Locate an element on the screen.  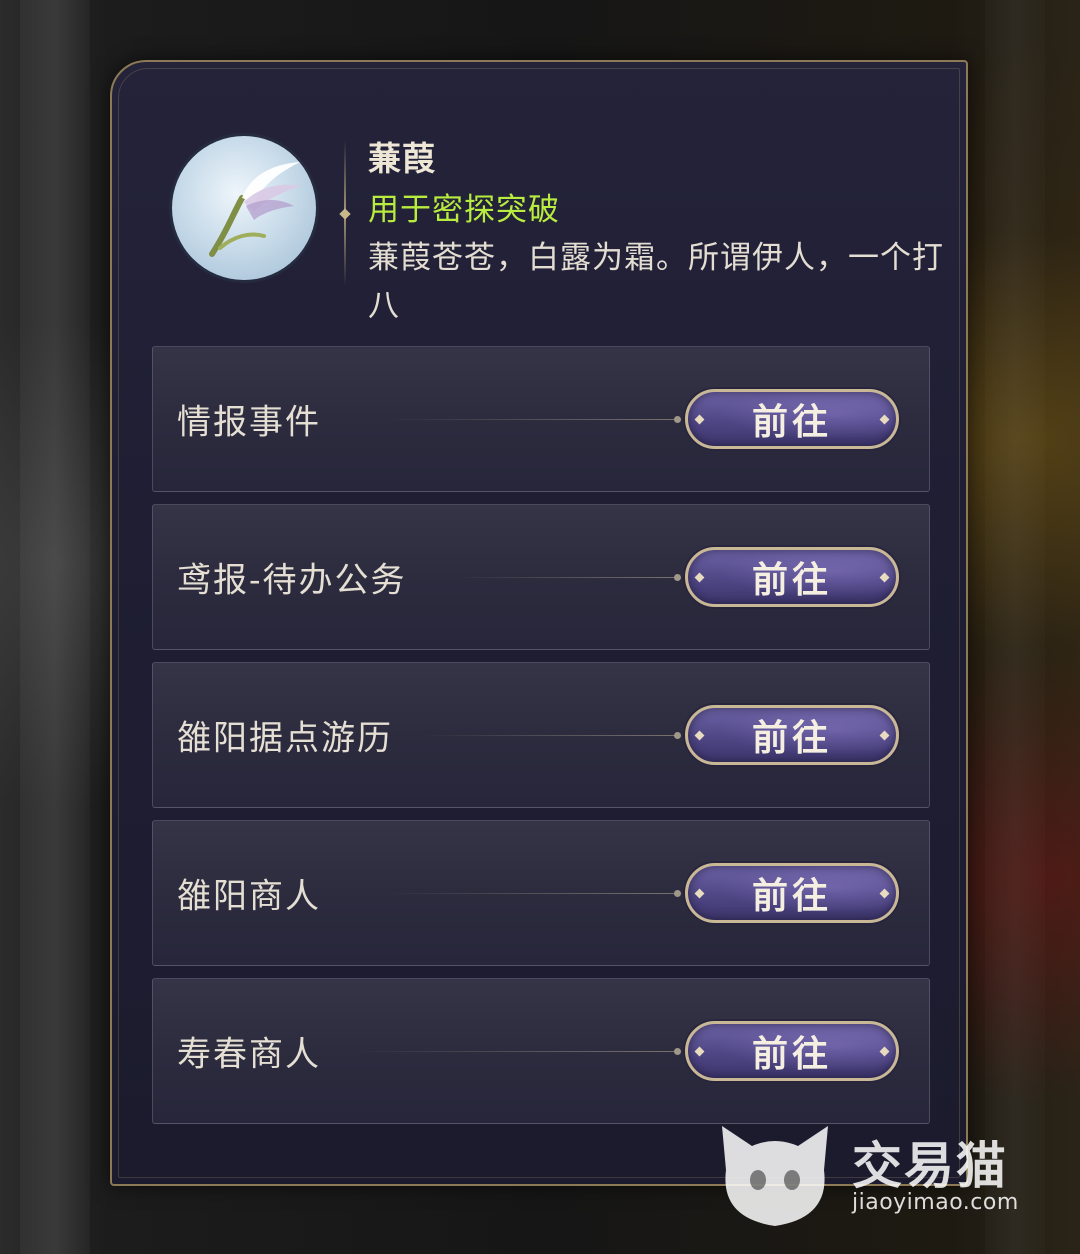
source-label: 情报事件 is located at coordinates (249, 422).